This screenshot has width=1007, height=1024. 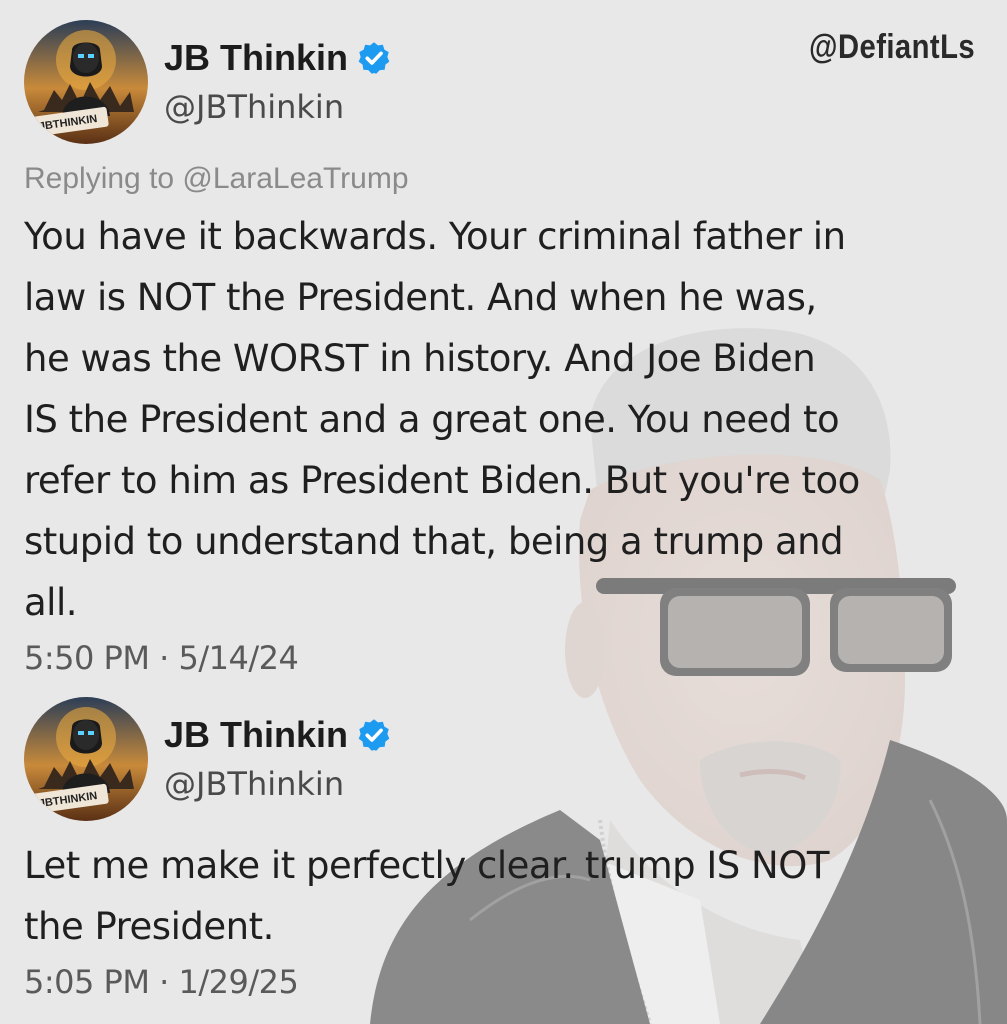 What do you see at coordinates (504, 982) in the screenshot?
I see `timestamp: 5:05 PM · 1/29/25` at bounding box center [504, 982].